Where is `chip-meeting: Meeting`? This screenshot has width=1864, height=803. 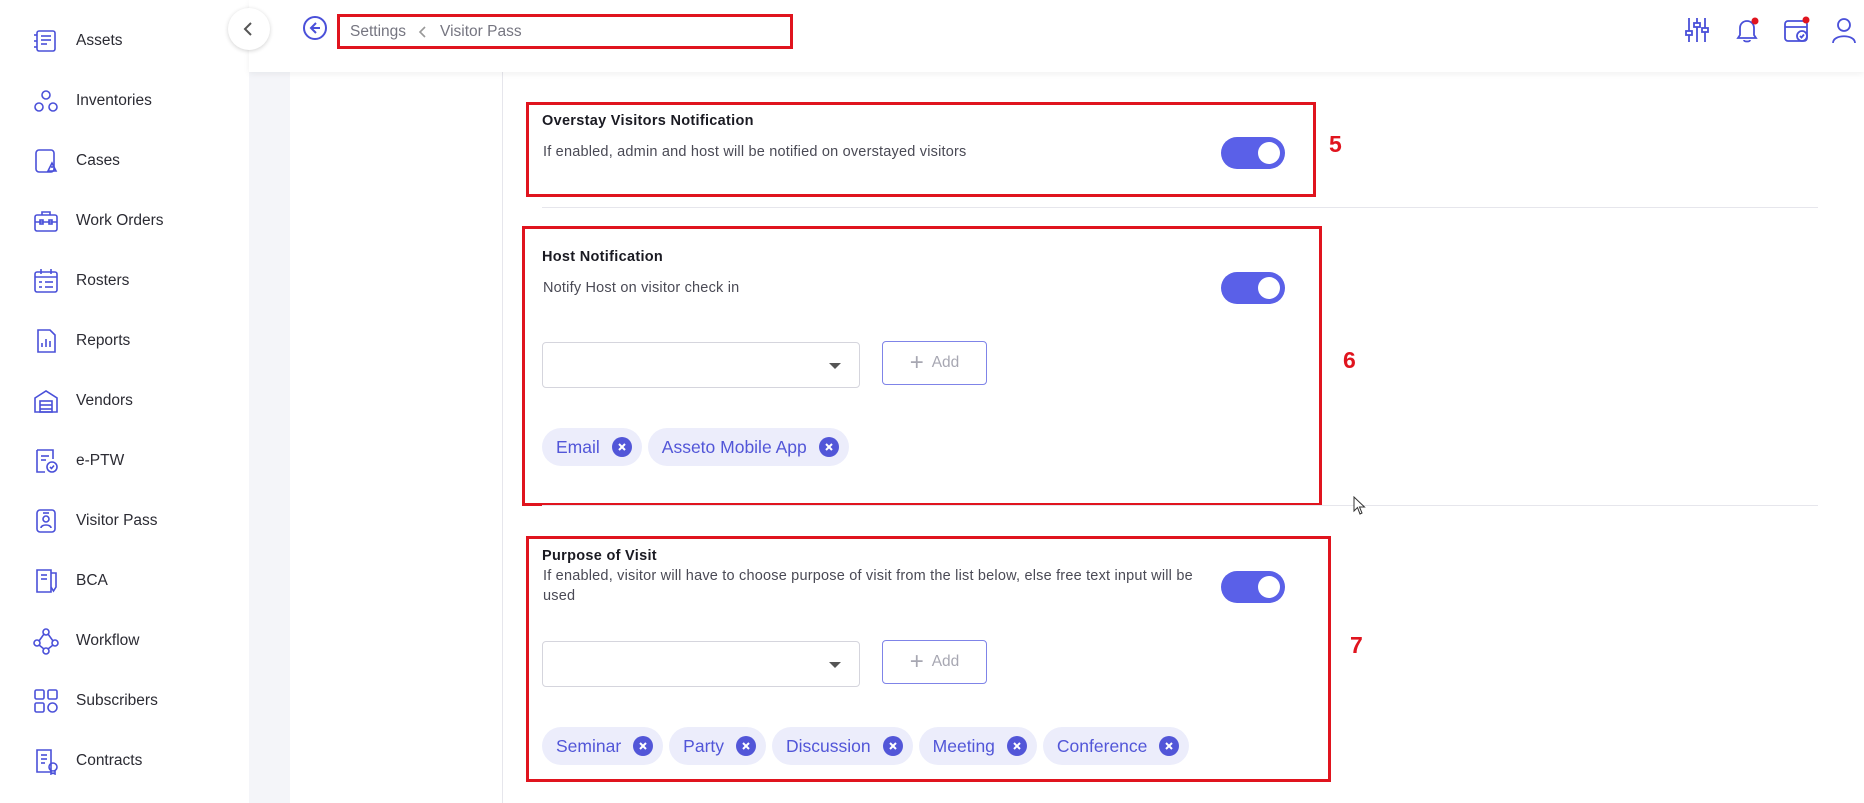 chip-meeting: Meeting is located at coordinates (977, 746).